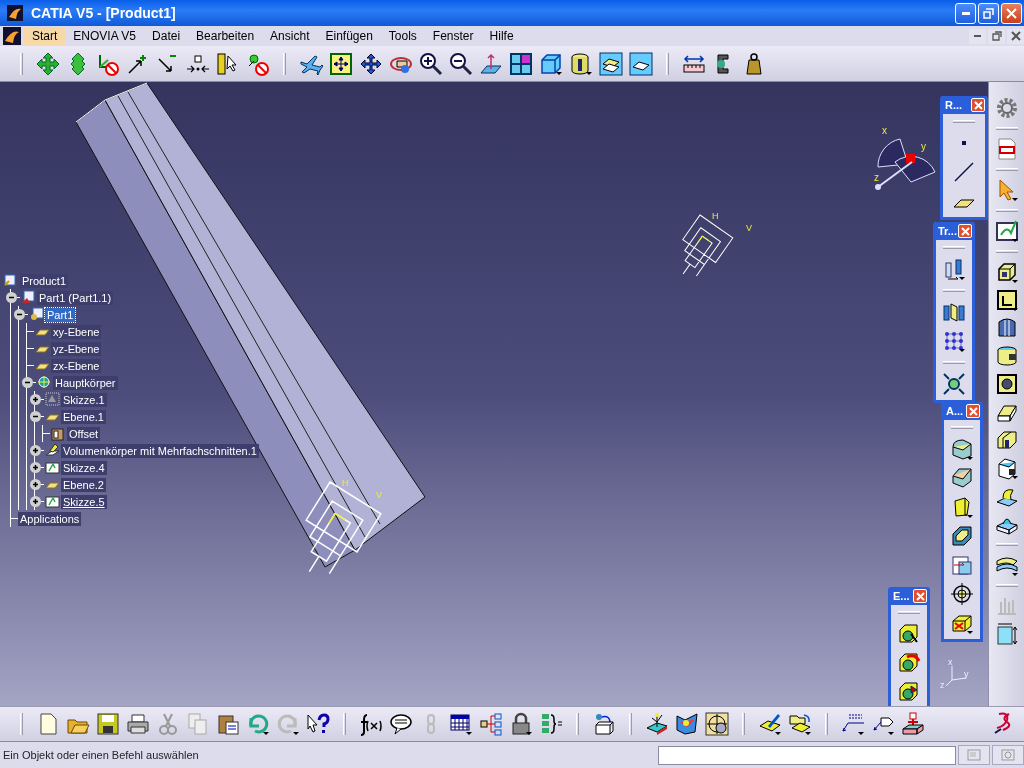 The height and width of the screenshot is (768, 1024). I want to click on mirror-icon, so click(954, 312).